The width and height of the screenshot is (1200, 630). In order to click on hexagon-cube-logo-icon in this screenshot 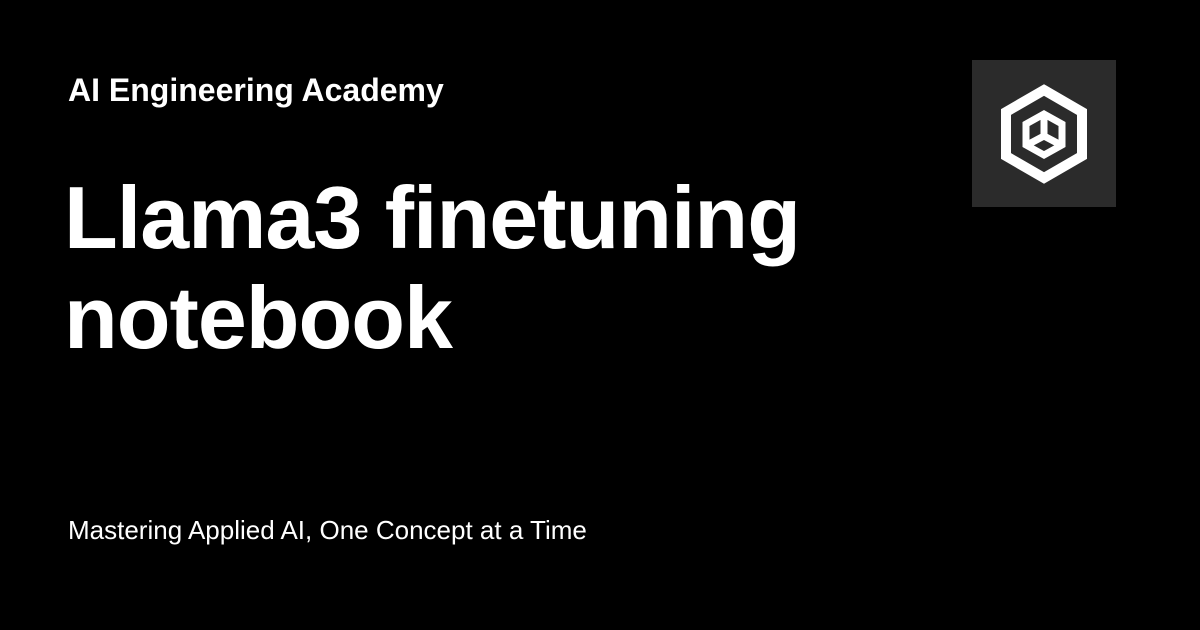, I will do `click(1044, 133)`.